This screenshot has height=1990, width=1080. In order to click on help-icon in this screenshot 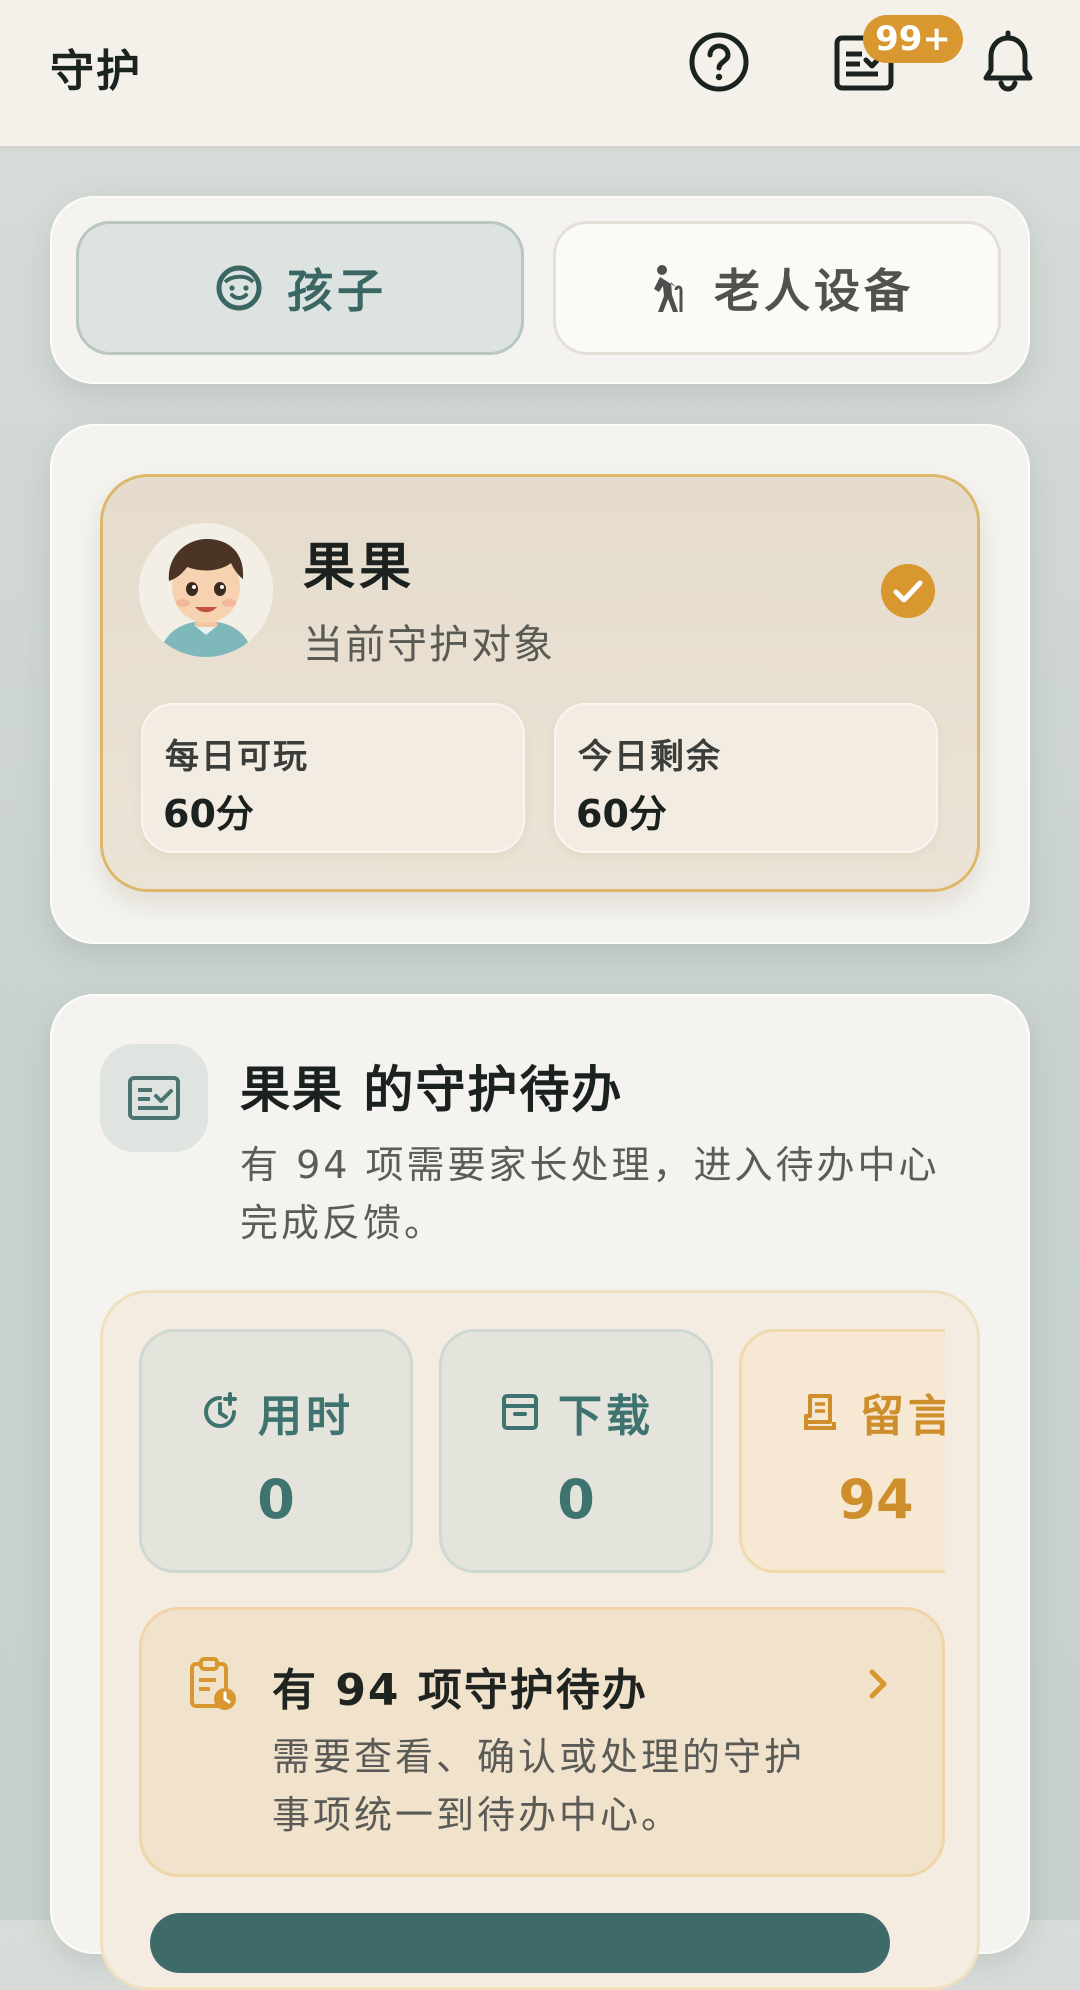, I will do `click(719, 62)`.